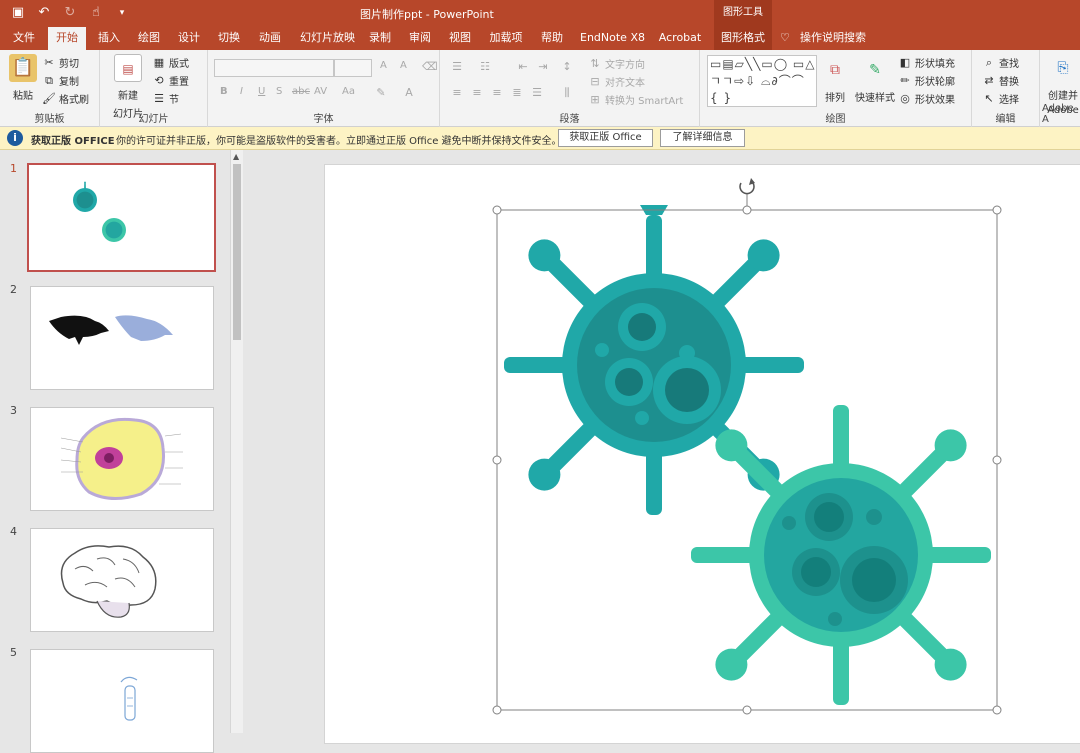 The width and height of the screenshot is (1080, 753). What do you see at coordinates (60, 81) in the screenshot?
I see `copy-button: ⧉ 复制` at bounding box center [60, 81].